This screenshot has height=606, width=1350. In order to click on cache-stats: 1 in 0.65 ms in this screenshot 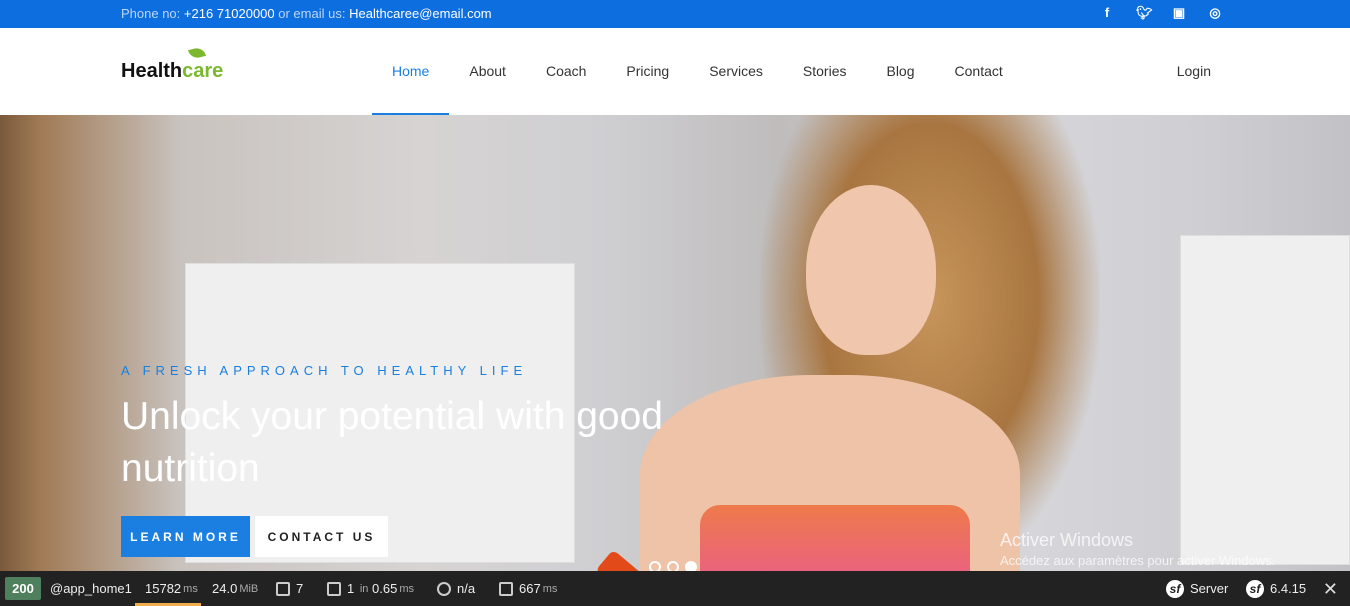, I will do `click(370, 588)`.